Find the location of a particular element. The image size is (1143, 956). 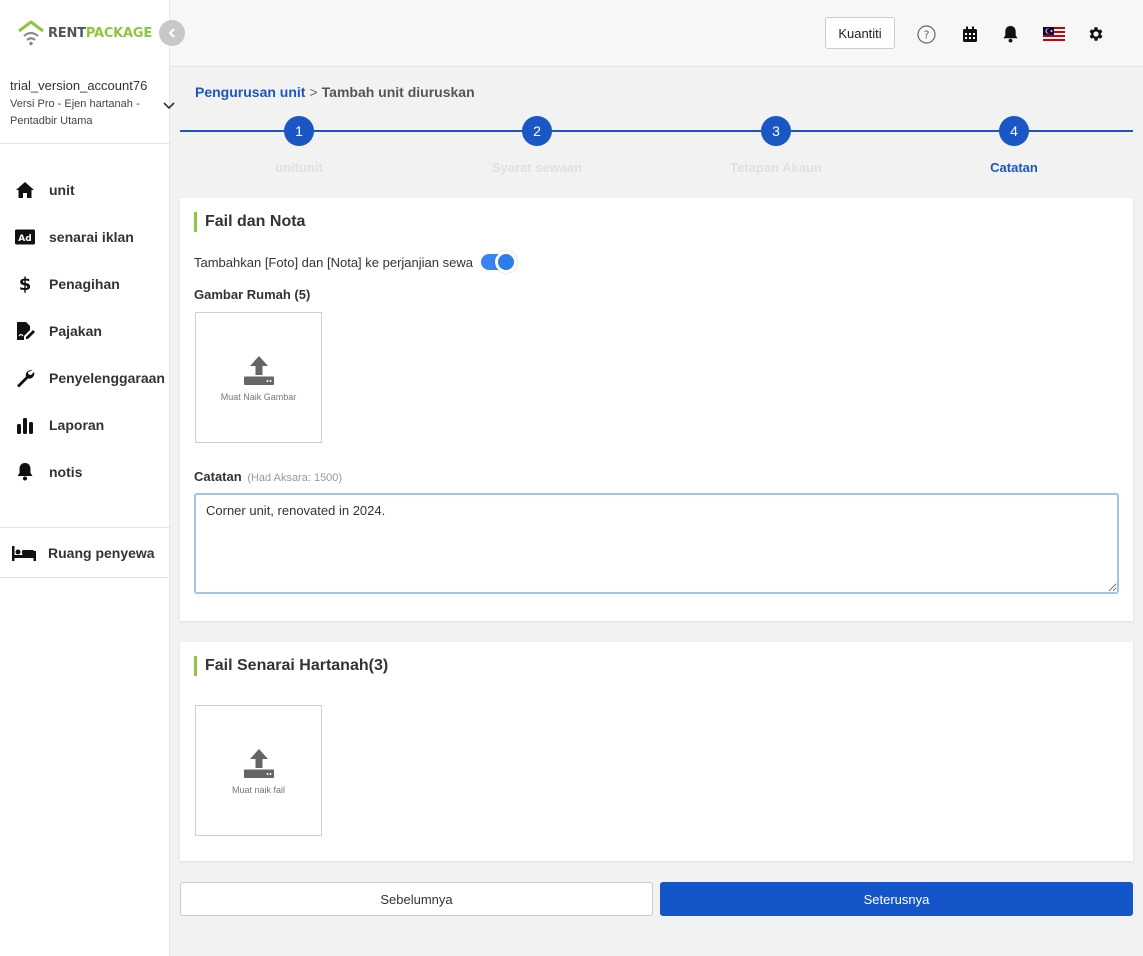

upload-file-button: Muat naik fail is located at coordinates (258, 770).